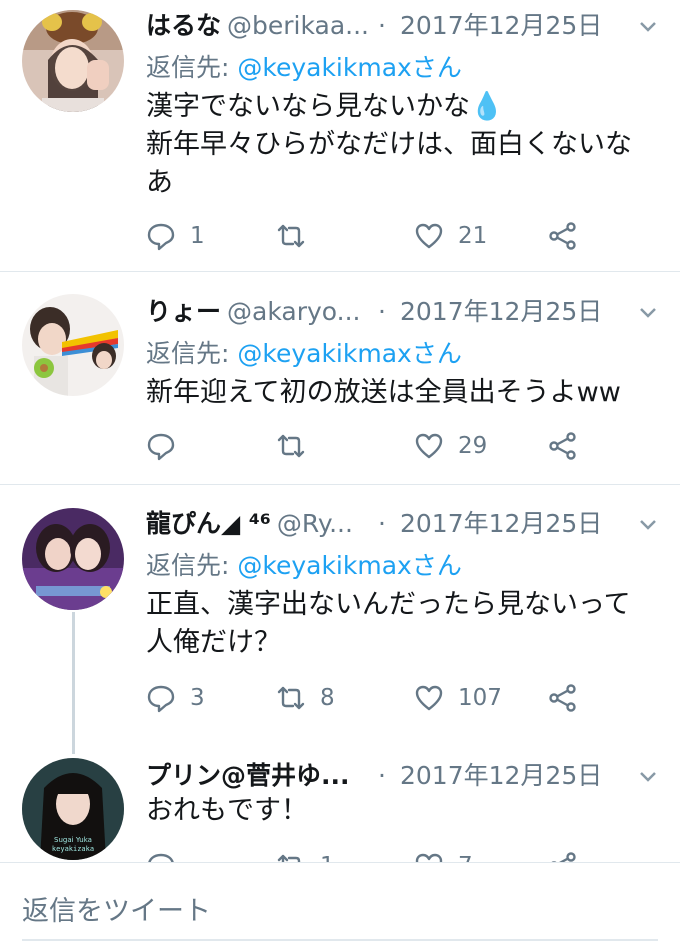 The width and height of the screenshot is (680, 951). I want to click on reply-count: 3, so click(197, 698).